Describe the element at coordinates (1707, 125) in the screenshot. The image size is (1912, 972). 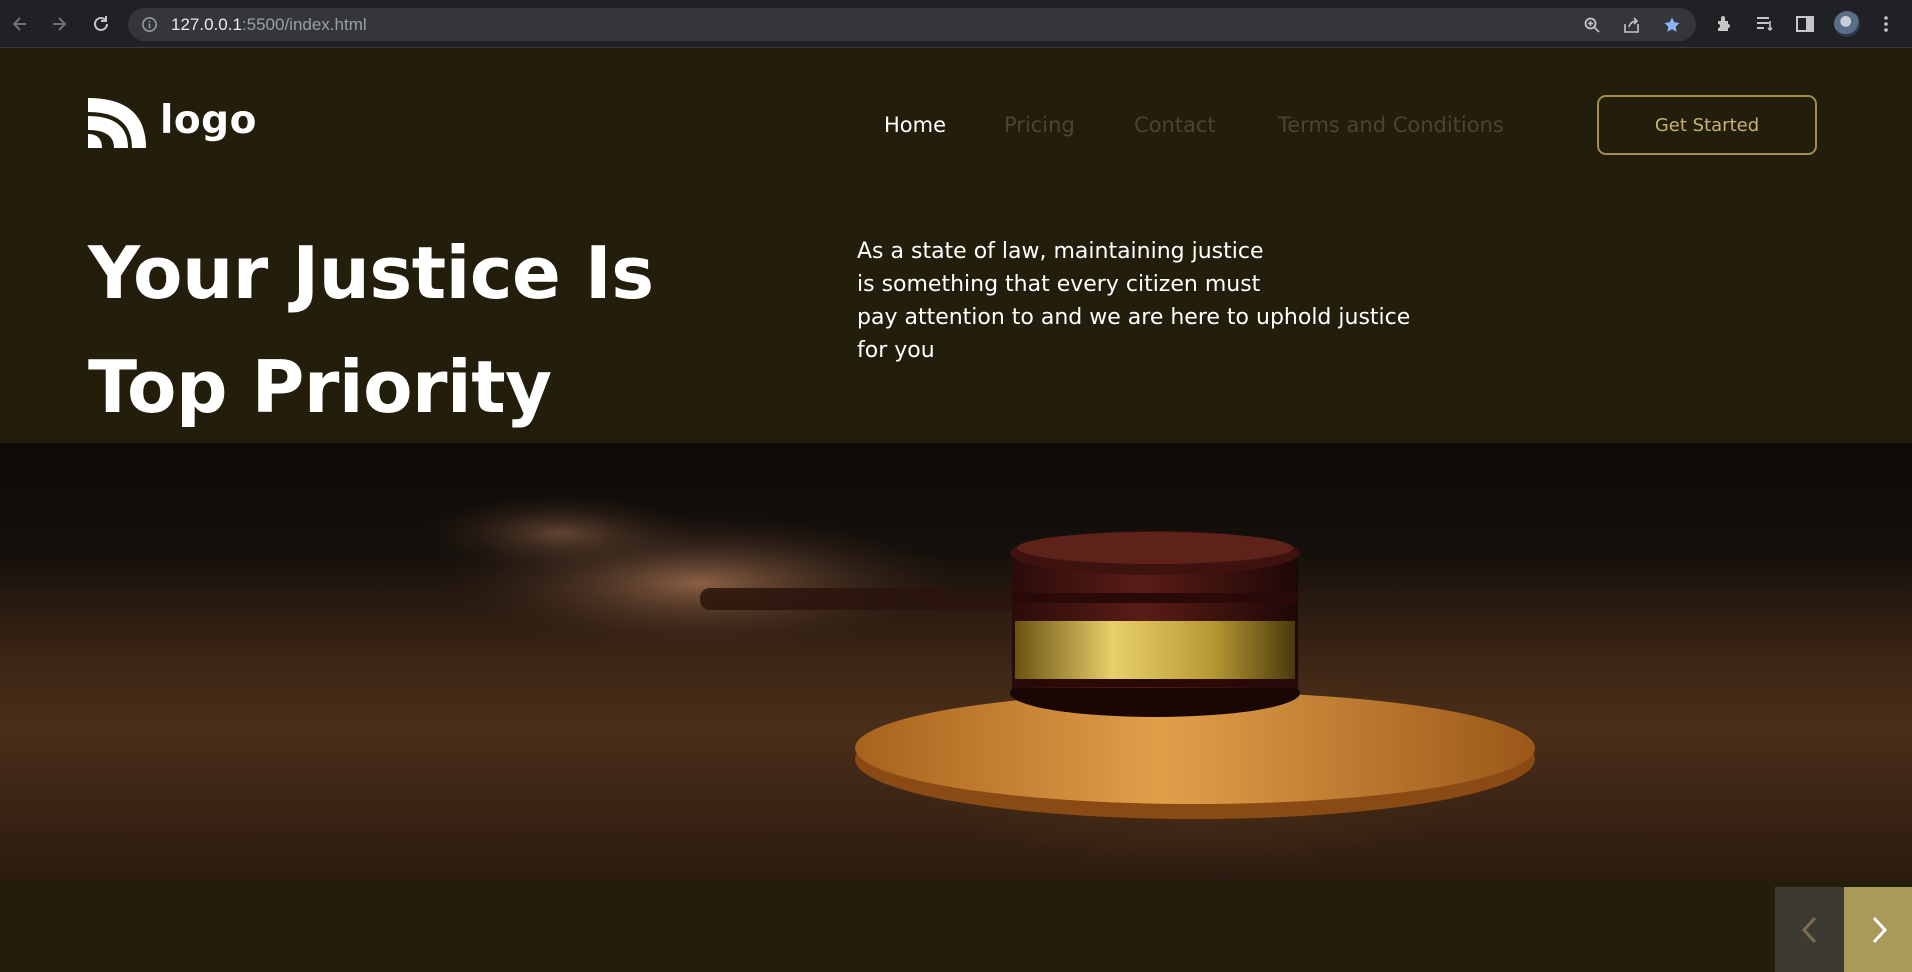
I see `get-started-button: Get Started` at that location.